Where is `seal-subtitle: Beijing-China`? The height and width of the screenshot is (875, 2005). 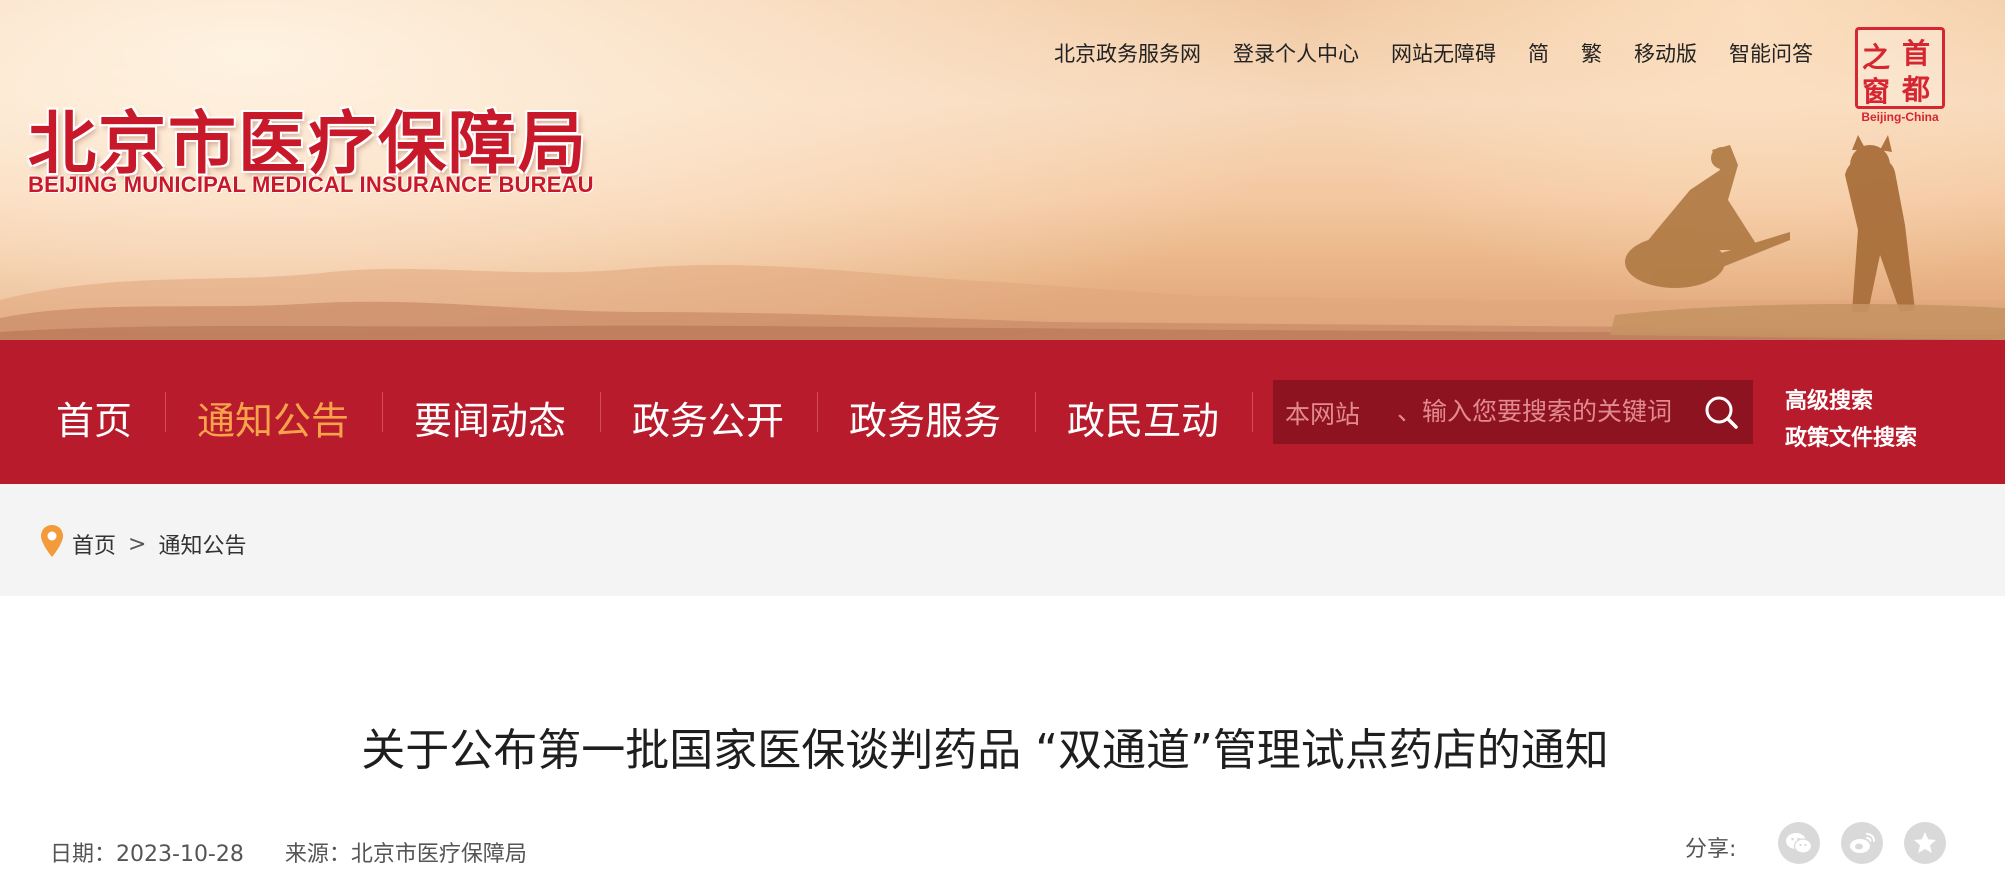 seal-subtitle: Beijing-China is located at coordinates (1900, 117).